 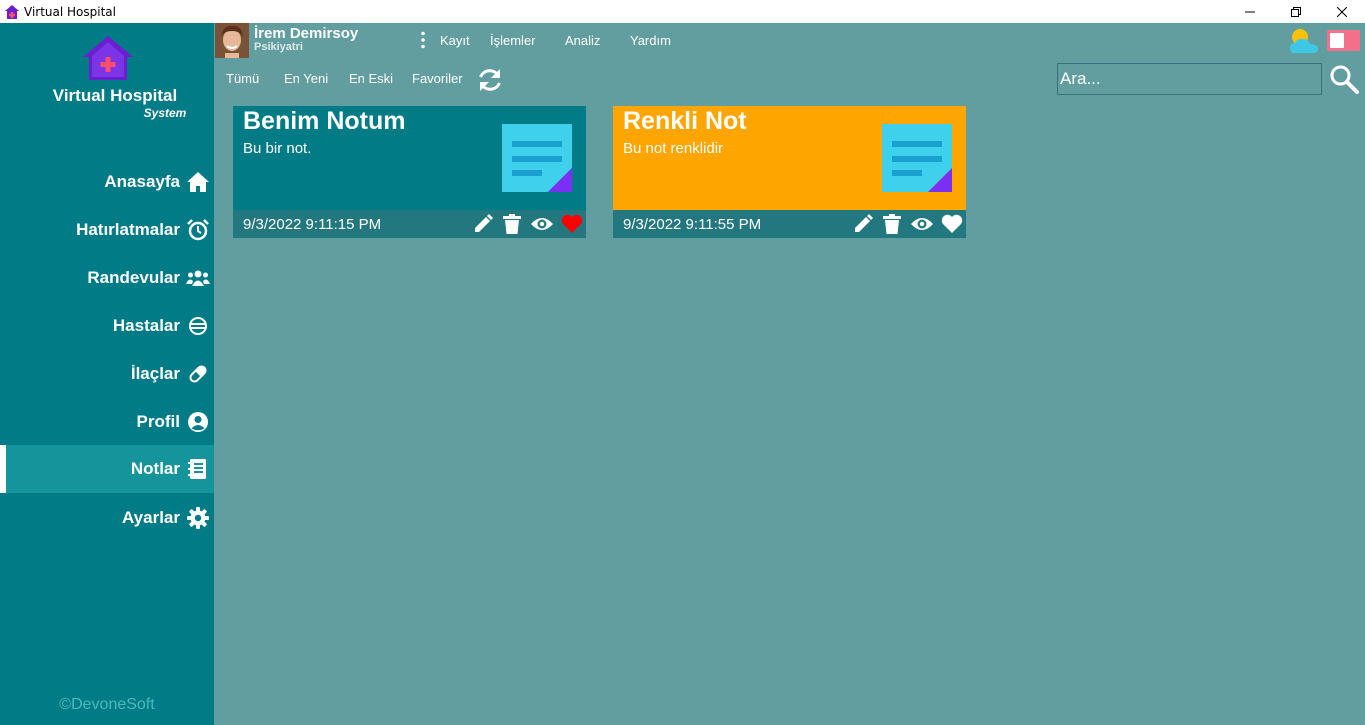 I want to click on theme-toggle, so click(x=1343, y=40).